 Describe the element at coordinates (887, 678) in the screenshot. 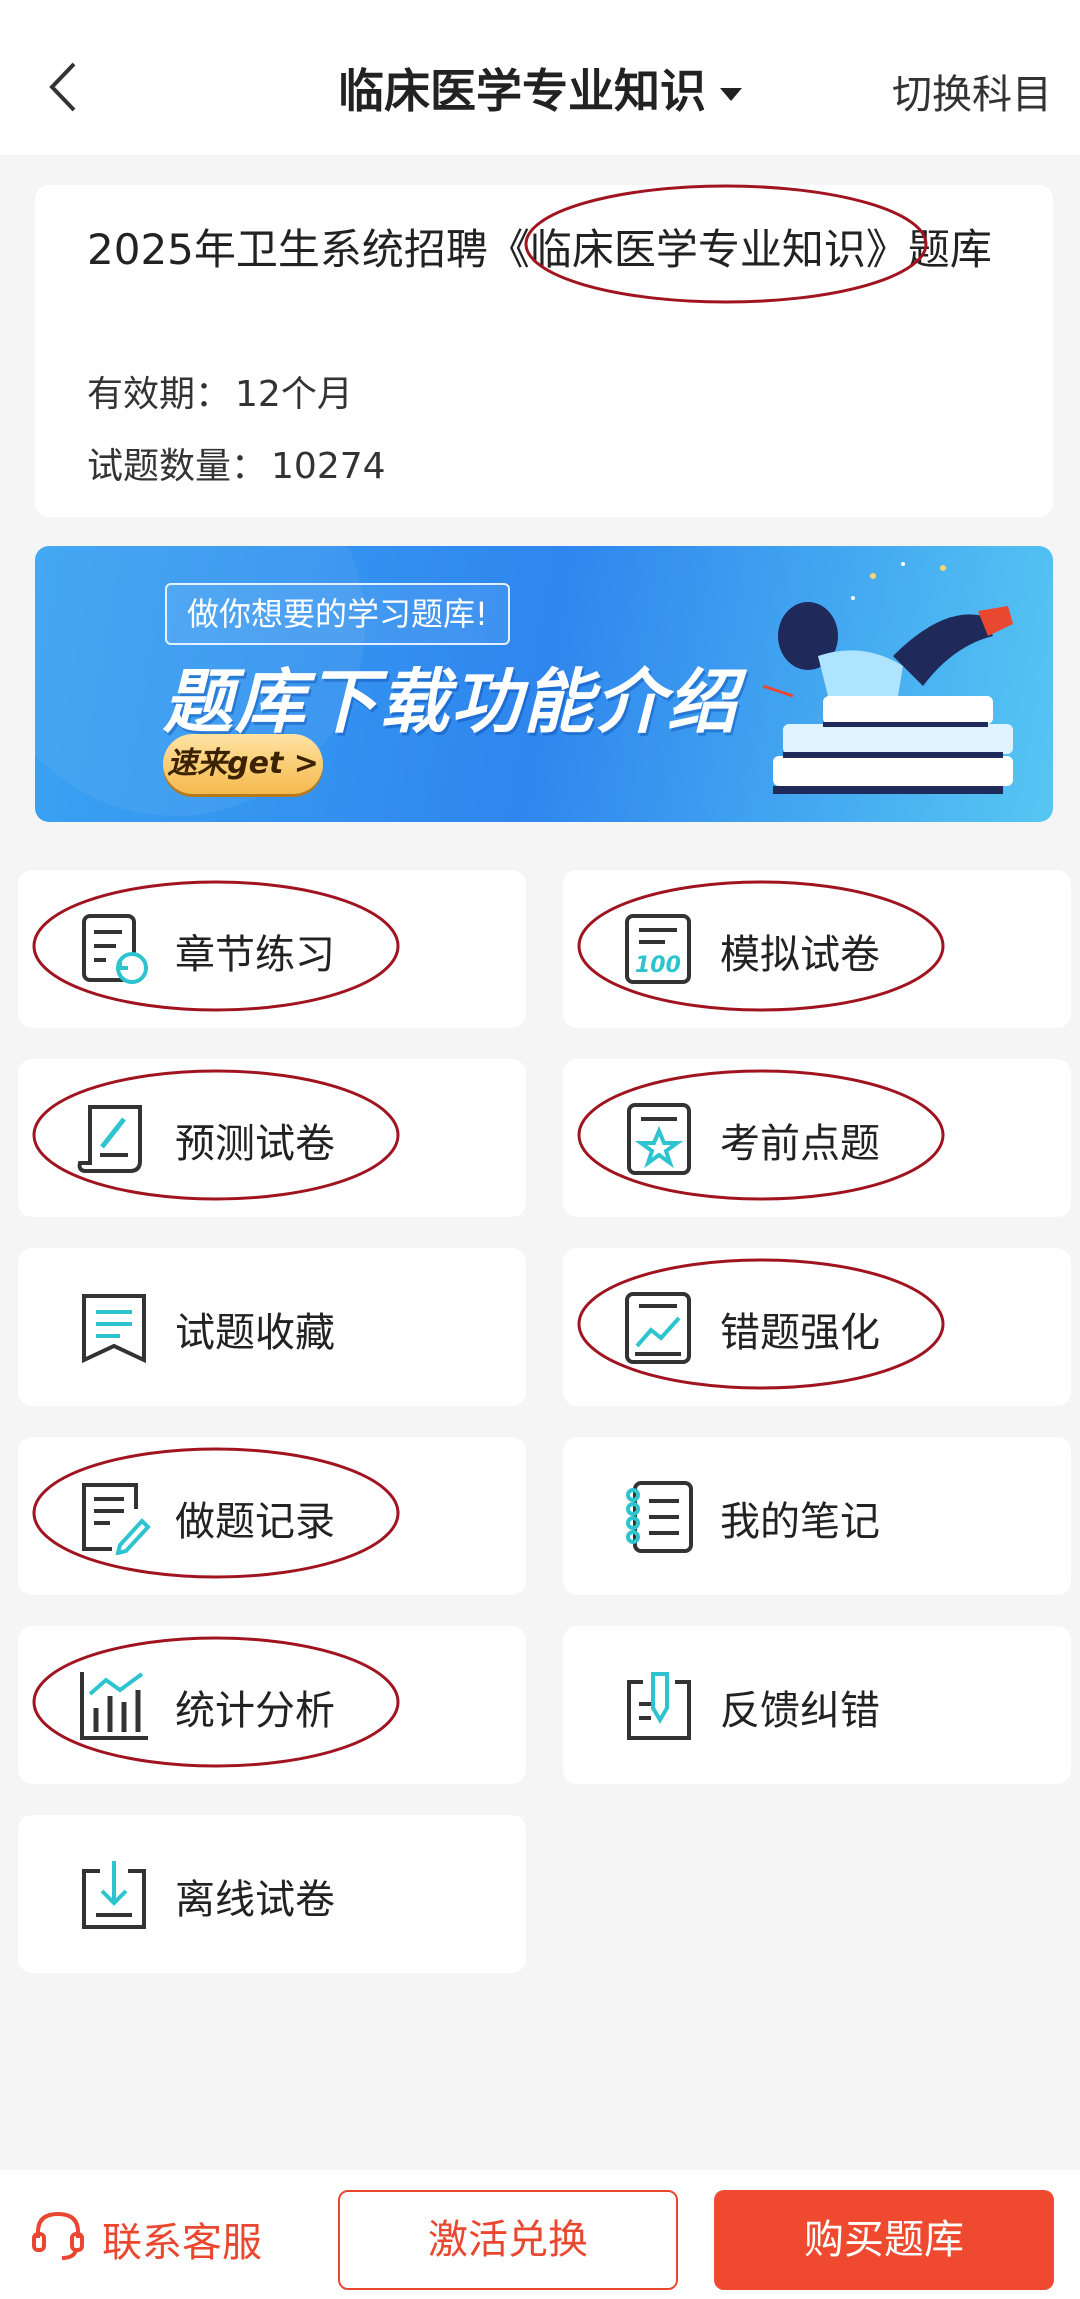

I see `reading-girl-illustration` at that location.